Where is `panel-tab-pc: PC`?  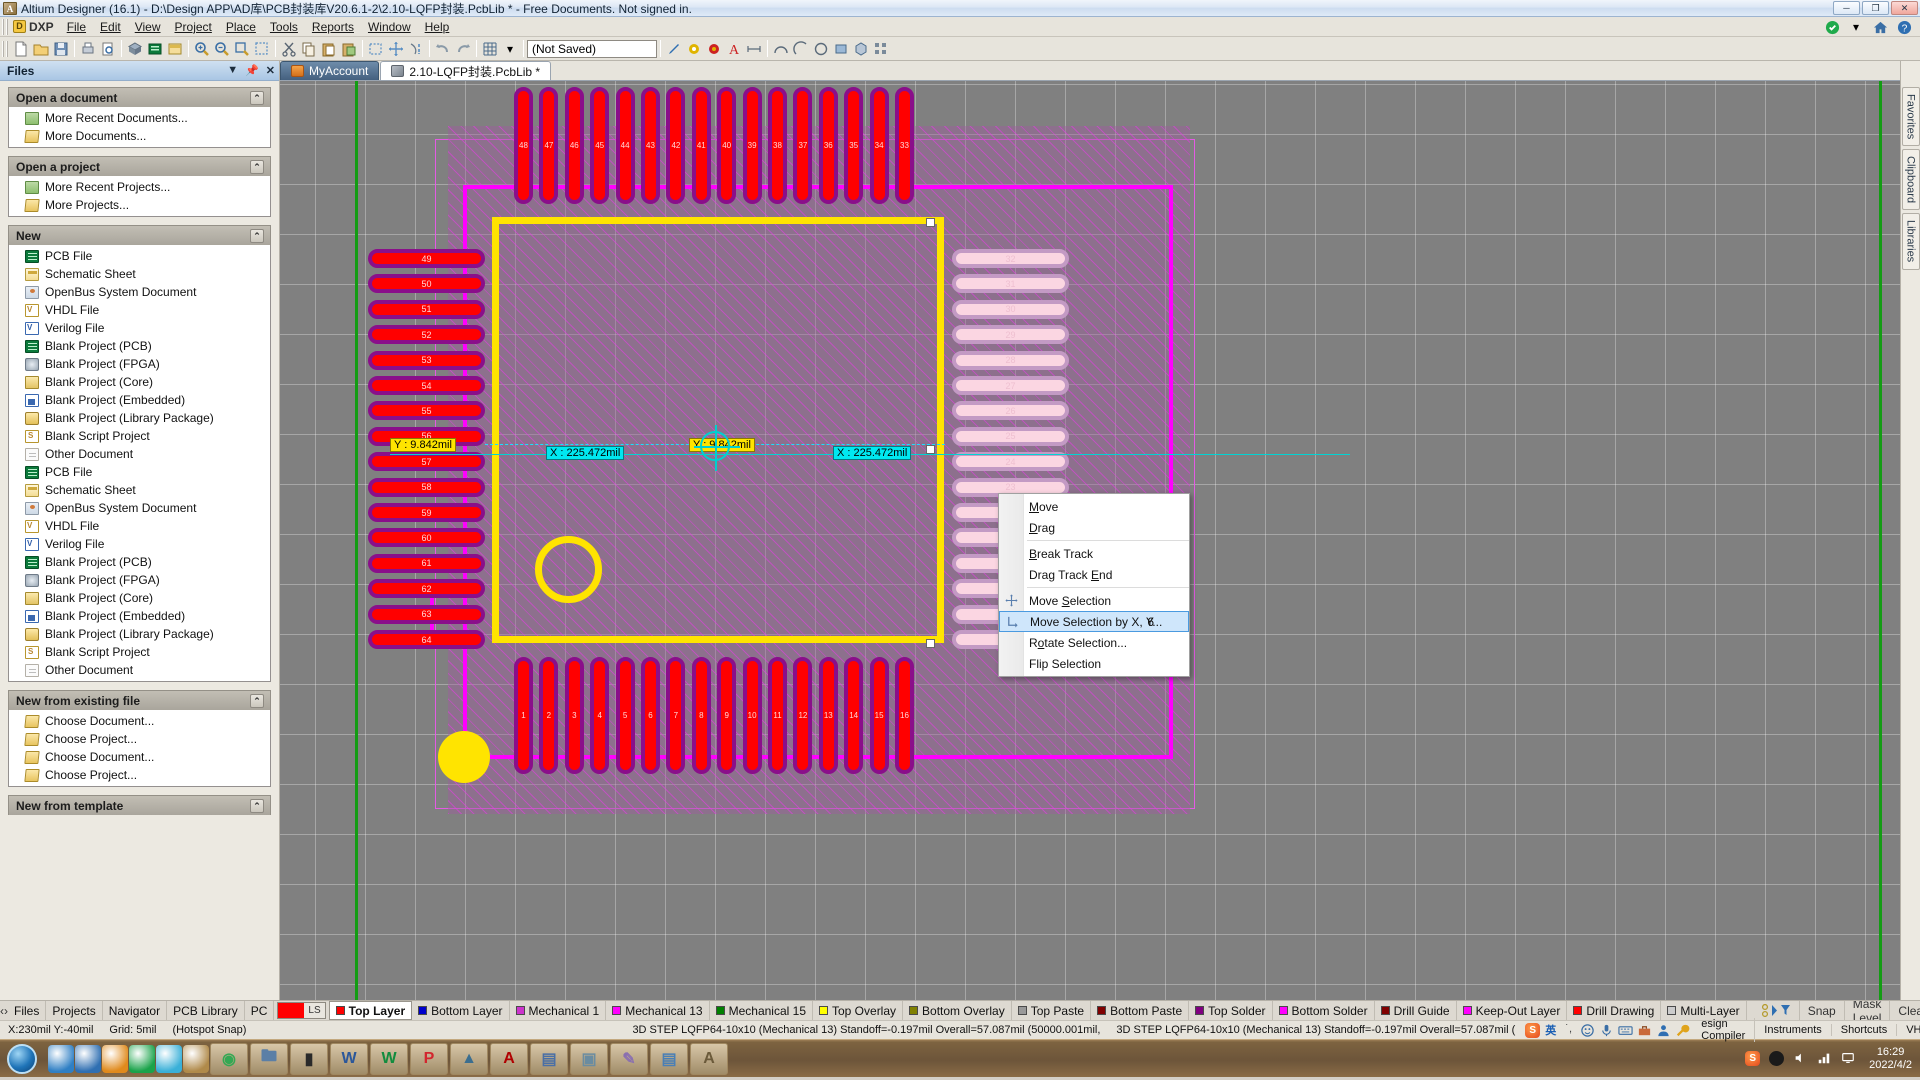 panel-tab-pc: PC is located at coordinates (260, 1010).